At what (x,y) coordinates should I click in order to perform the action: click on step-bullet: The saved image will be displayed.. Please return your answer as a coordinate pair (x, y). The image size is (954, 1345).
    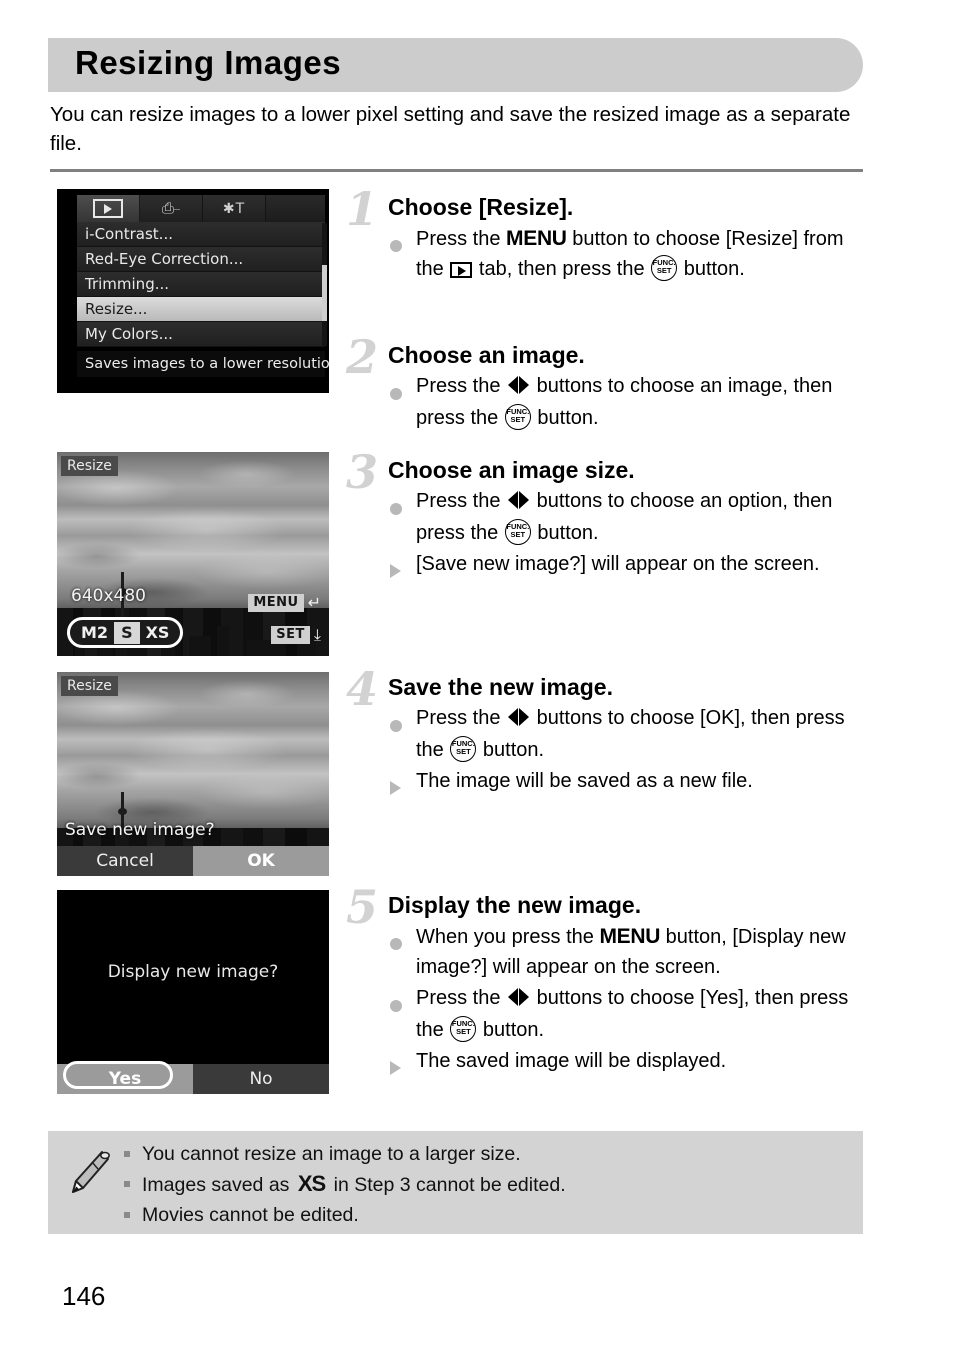
    Looking at the image, I should click on (627, 1062).